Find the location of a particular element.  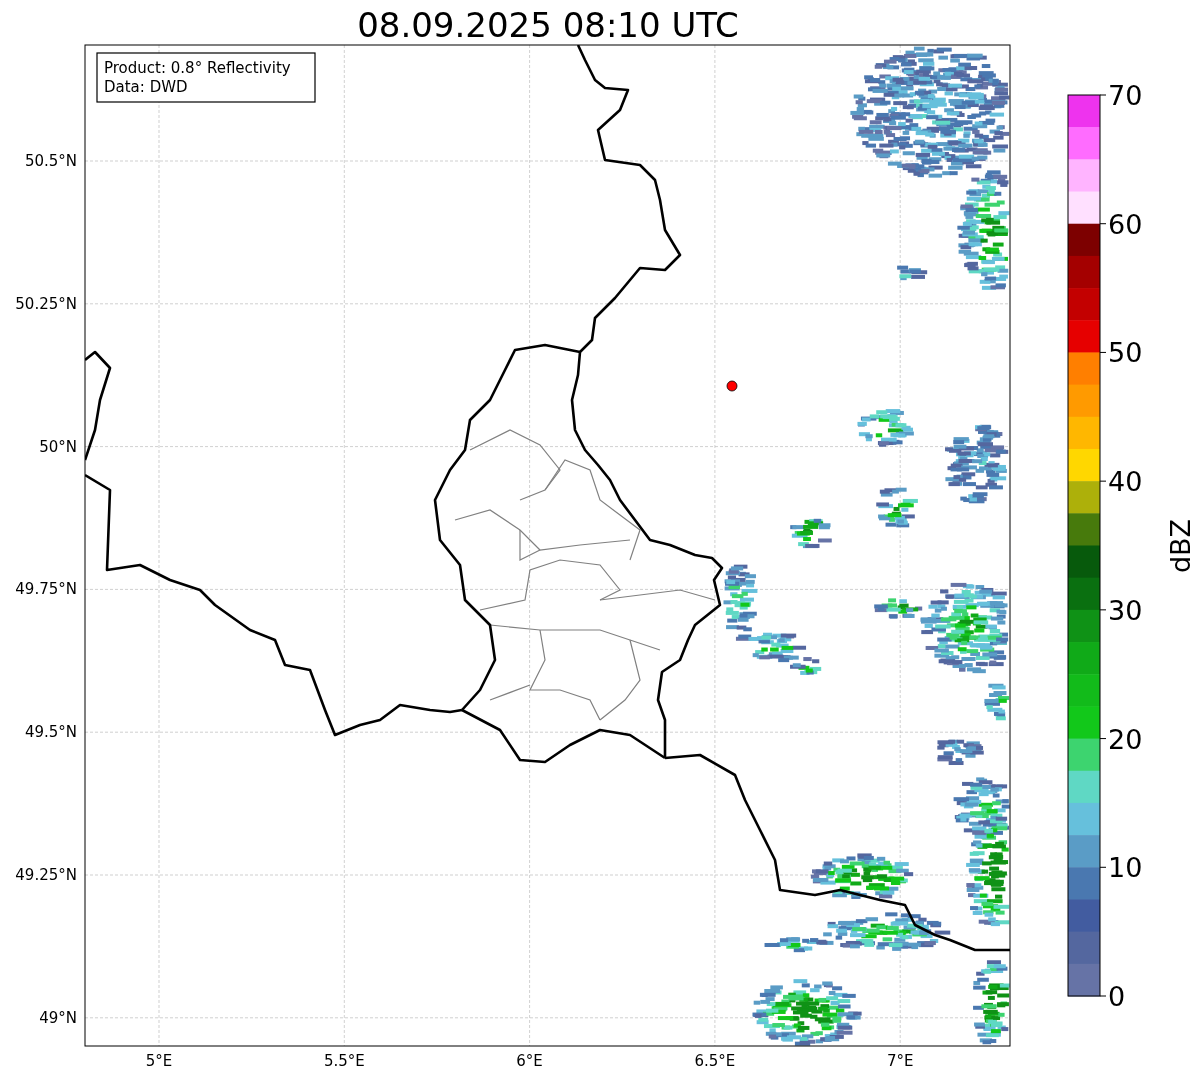

colorbar-tick-label: 30 is located at coordinates (1125, 610).